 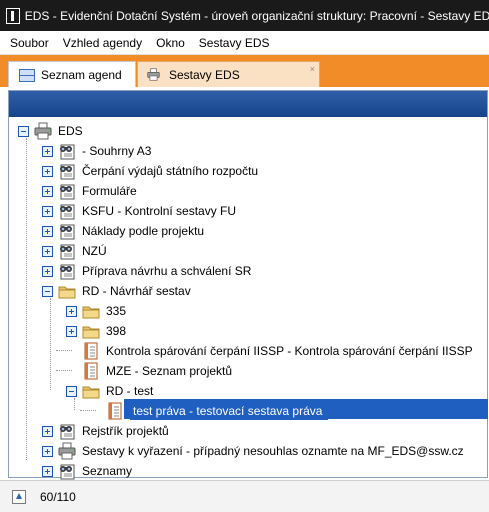 I want to click on tree-node-label: 335, so click(x=116, y=311).